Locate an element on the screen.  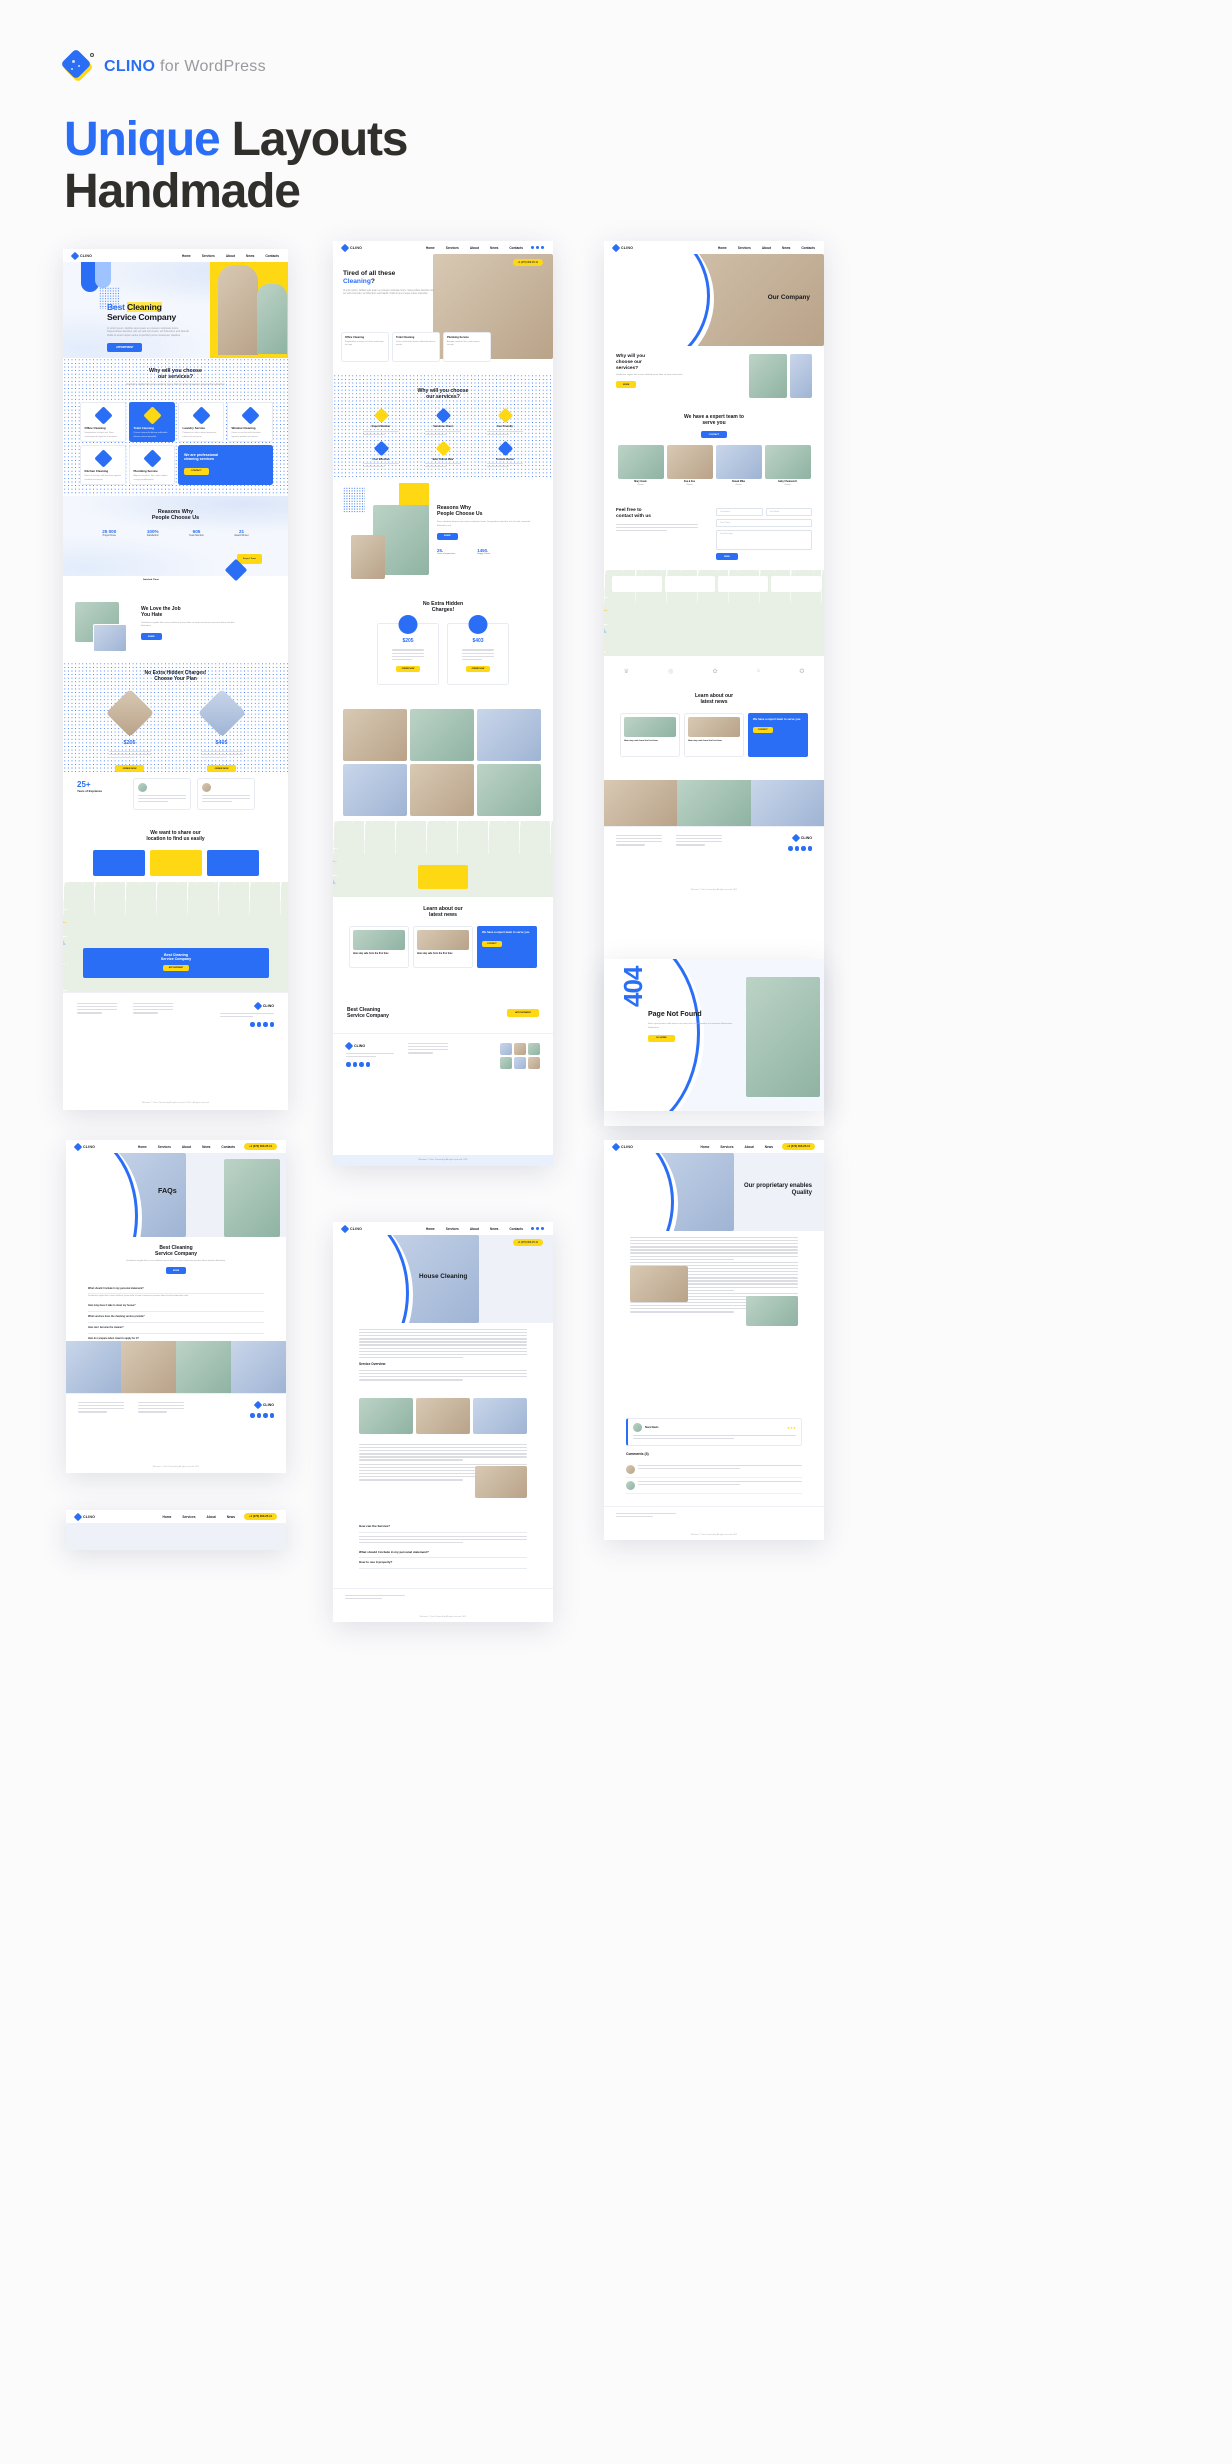
pricing-plan: $205 ORDER NOW is located at coordinates (130, 730).